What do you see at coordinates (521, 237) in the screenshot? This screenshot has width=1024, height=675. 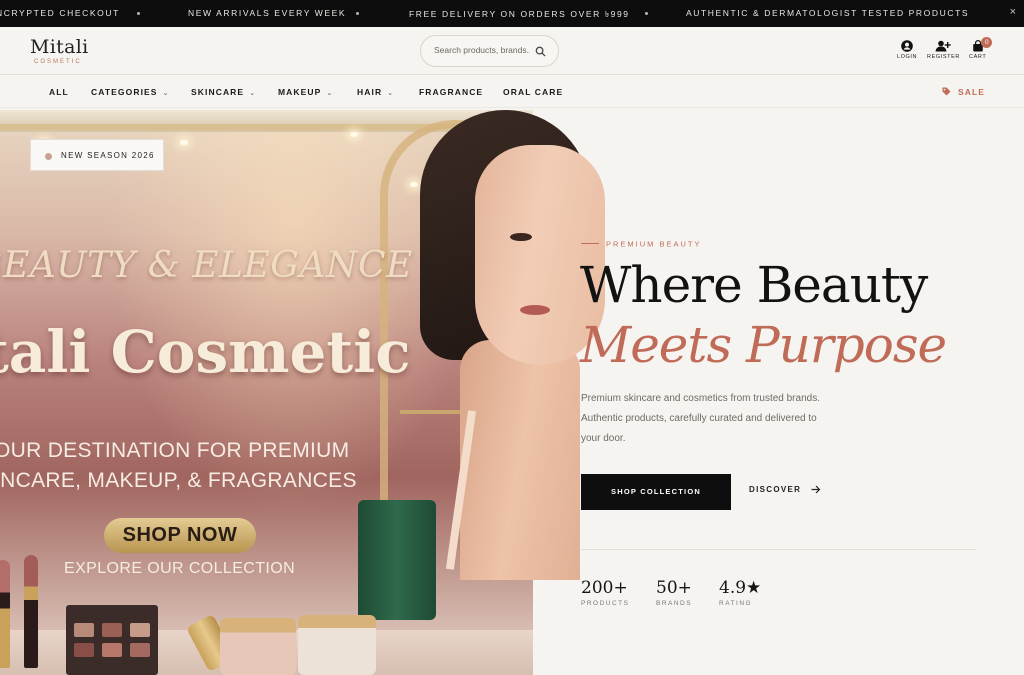 I see `model-eye` at bounding box center [521, 237].